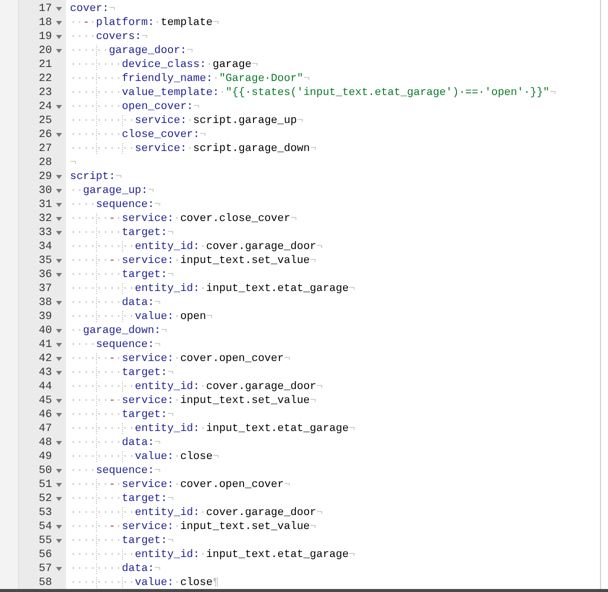  What do you see at coordinates (45, 331) in the screenshot?
I see `line-number: 40` at bounding box center [45, 331].